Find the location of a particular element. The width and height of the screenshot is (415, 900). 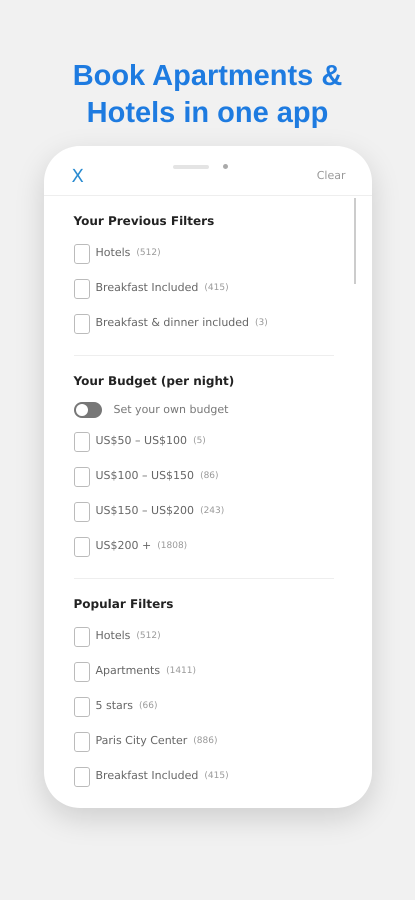

filter-count: (66) is located at coordinates (148, 706).